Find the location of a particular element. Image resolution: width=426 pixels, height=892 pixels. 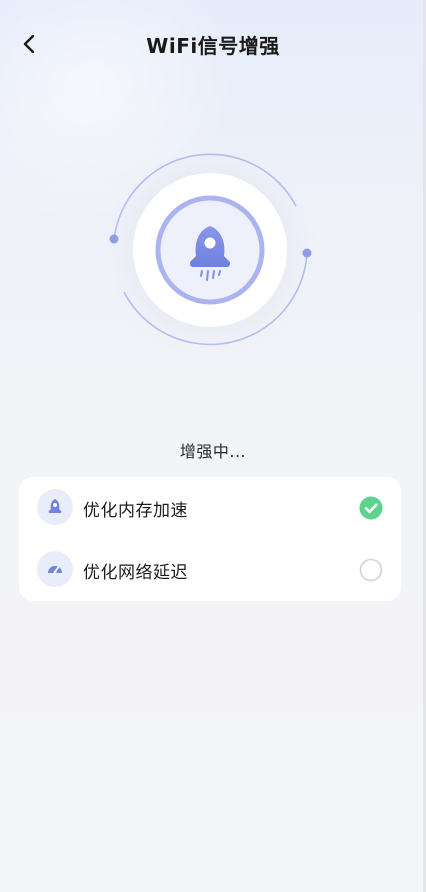

speedometer-icon is located at coordinates (55, 569).